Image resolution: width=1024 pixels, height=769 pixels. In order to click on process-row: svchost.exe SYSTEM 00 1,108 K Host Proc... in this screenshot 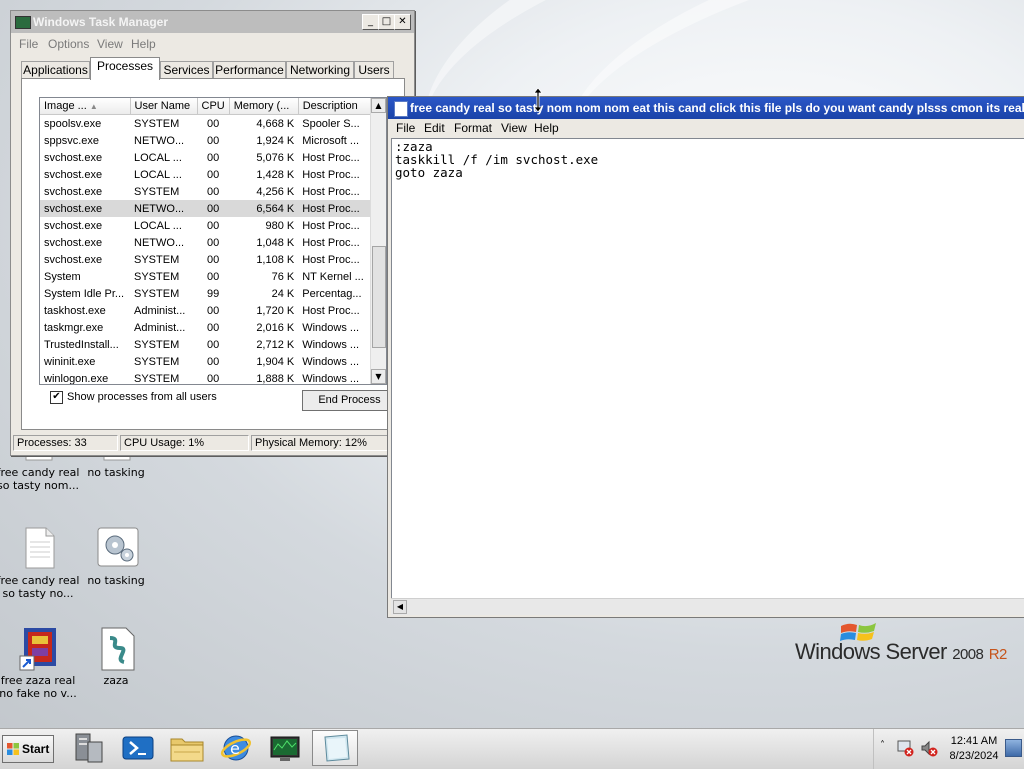, I will do `click(206, 259)`.